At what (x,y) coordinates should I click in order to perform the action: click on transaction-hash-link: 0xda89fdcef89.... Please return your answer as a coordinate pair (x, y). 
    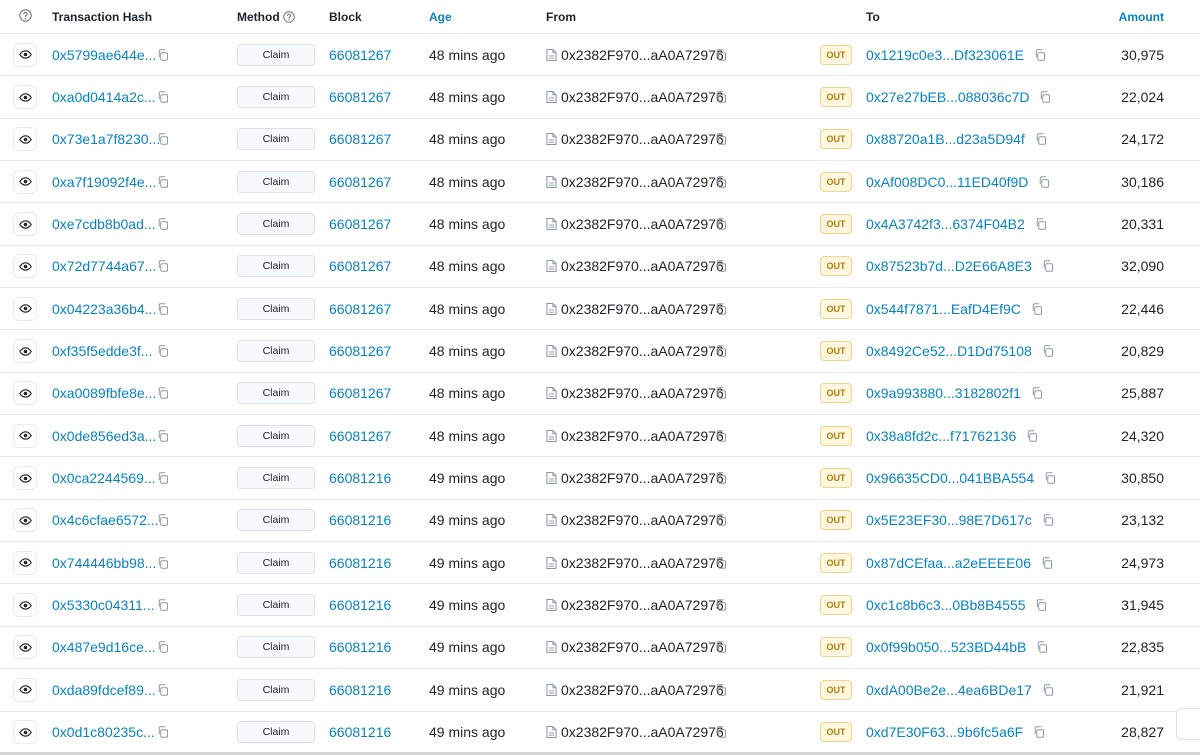
    Looking at the image, I should click on (104, 690).